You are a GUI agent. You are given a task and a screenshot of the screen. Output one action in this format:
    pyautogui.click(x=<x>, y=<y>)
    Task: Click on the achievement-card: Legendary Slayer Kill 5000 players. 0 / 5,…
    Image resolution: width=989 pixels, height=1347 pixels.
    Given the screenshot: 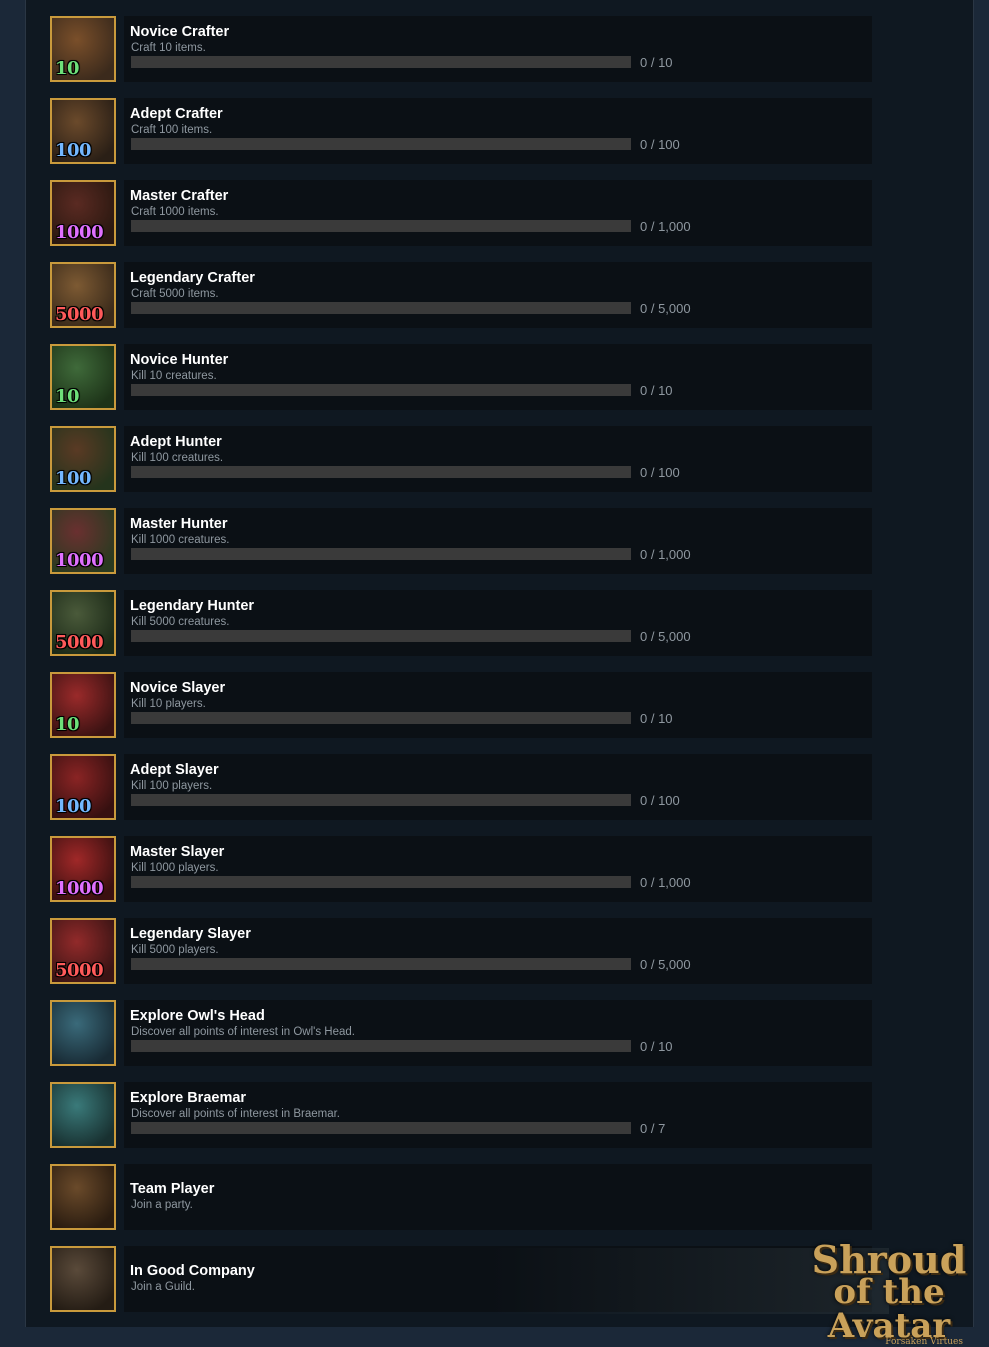 What is the action you would take?
    pyautogui.click(x=498, y=951)
    